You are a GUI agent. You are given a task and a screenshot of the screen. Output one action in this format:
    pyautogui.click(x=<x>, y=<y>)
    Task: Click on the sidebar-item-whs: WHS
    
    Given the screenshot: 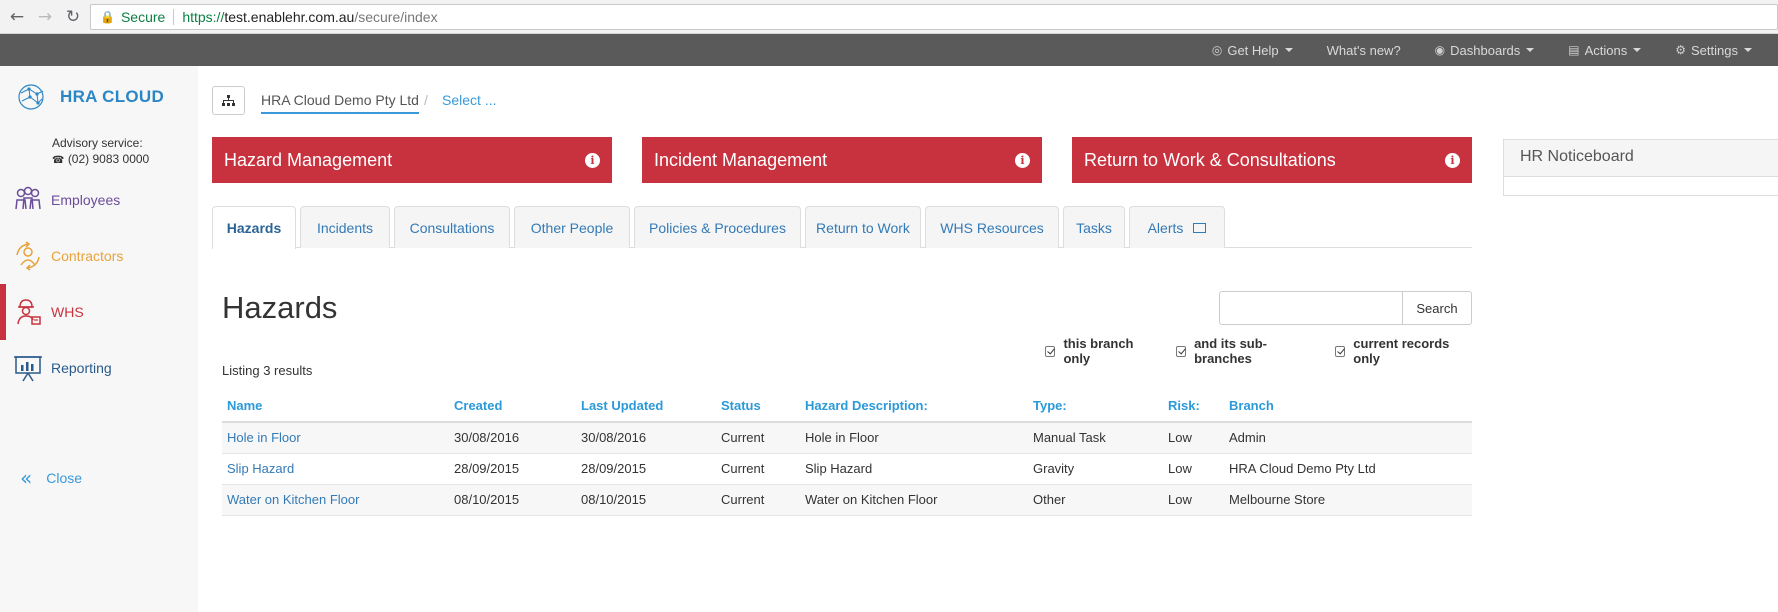 What is the action you would take?
    pyautogui.click(x=99, y=312)
    